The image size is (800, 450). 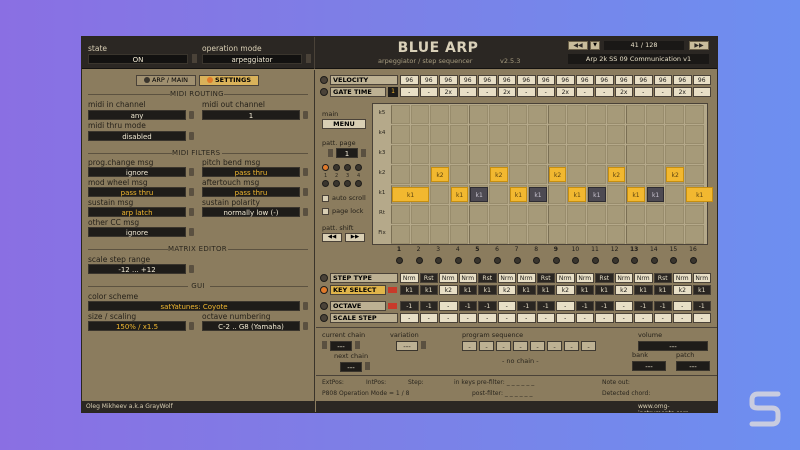 What do you see at coordinates (448, 306) in the screenshot?
I see `octave-cell-3: -` at bounding box center [448, 306].